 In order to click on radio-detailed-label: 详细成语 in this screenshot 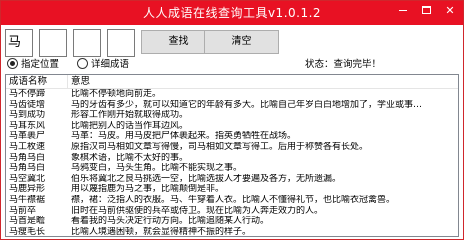, I will do `click(110, 64)`.